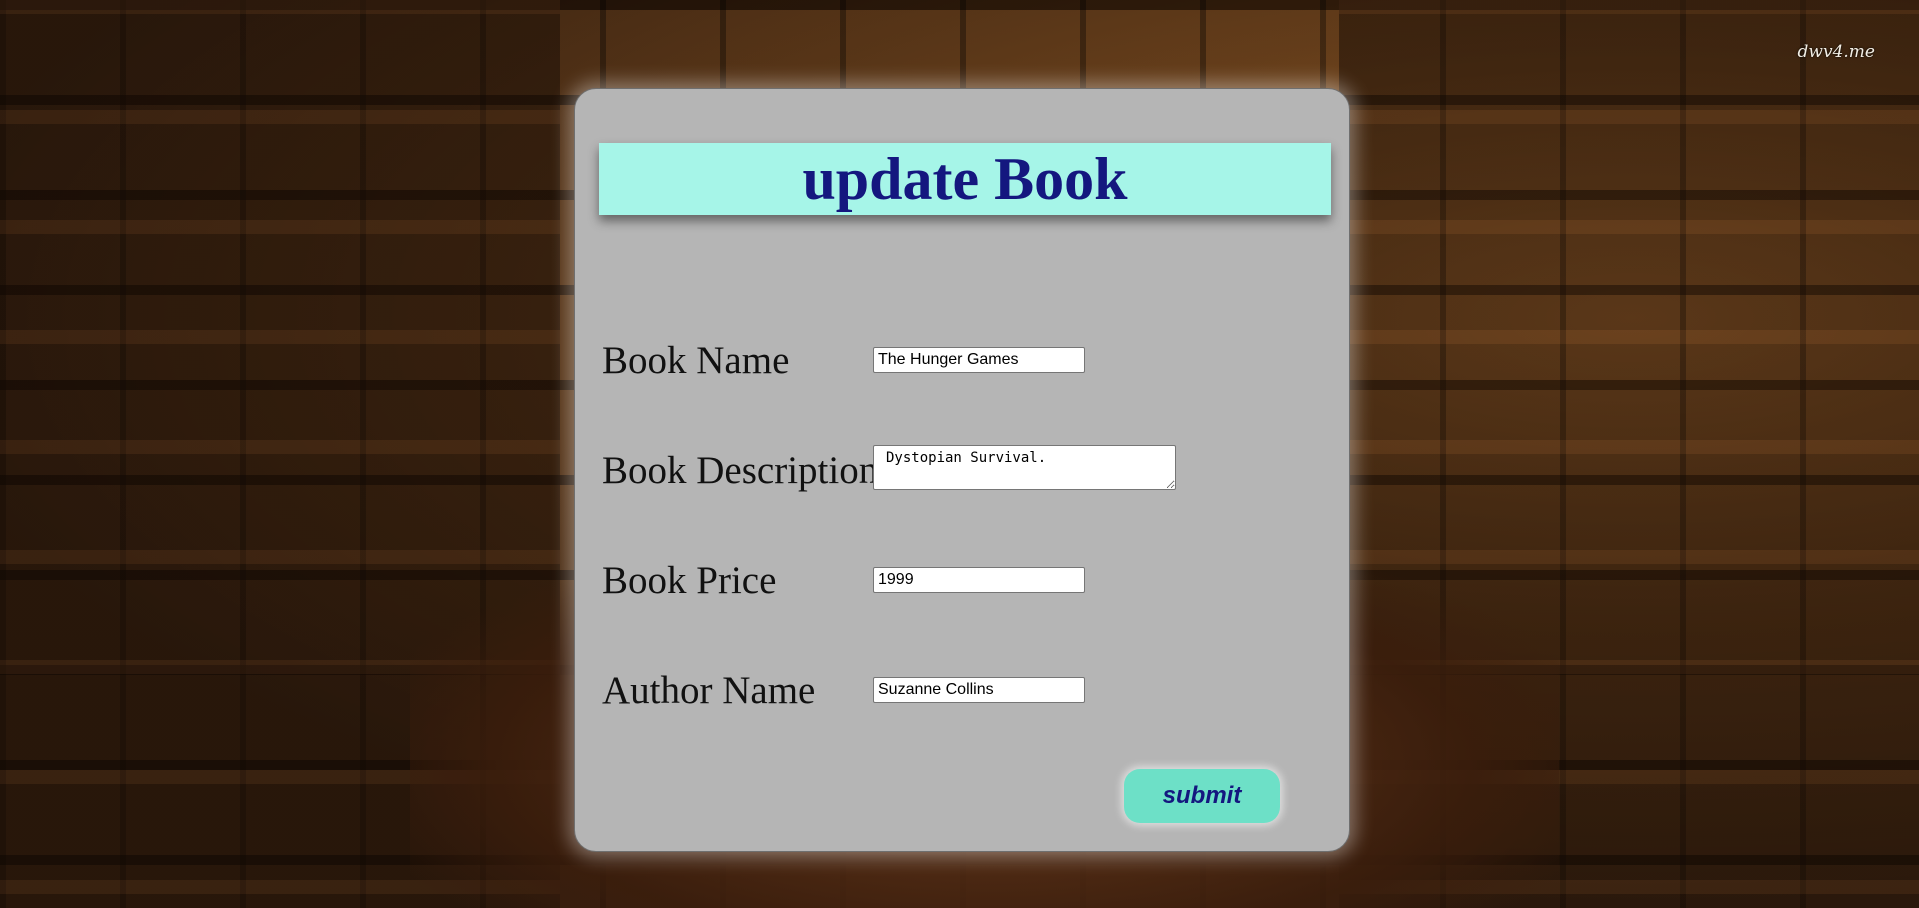  I want to click on book-description-label: Book Description, so click(740, 470).